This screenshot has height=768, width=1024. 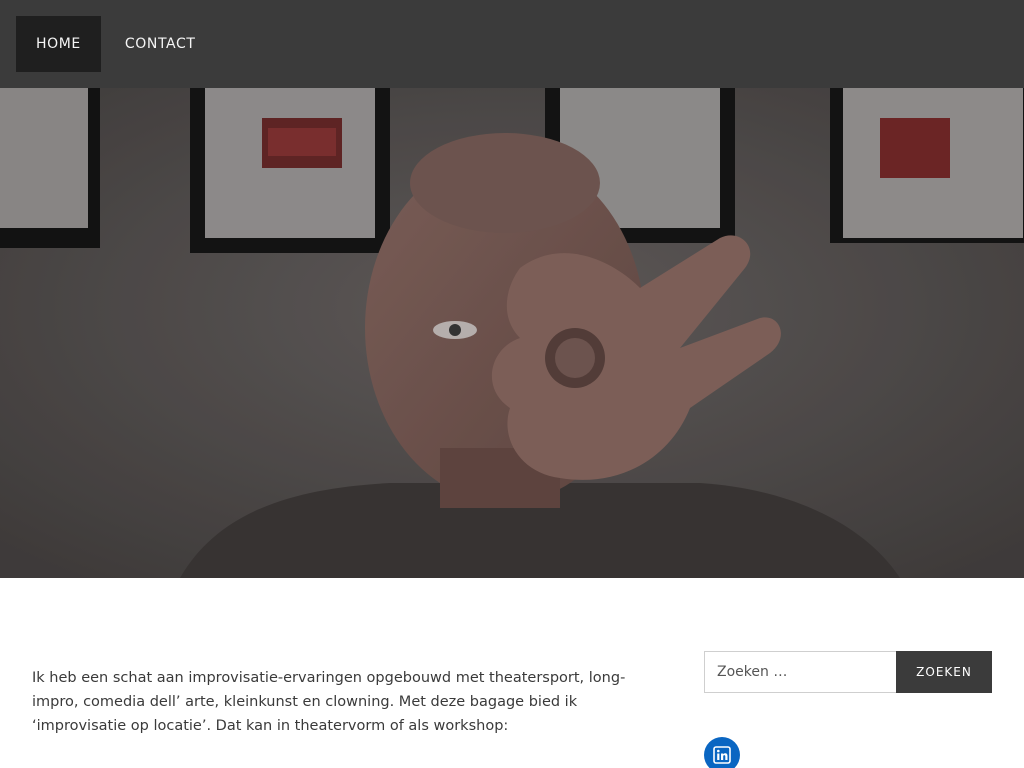 What do you see at coordinates (800, 672) in the screenshot?
I see `search-input` at bounding box center [800, 672].